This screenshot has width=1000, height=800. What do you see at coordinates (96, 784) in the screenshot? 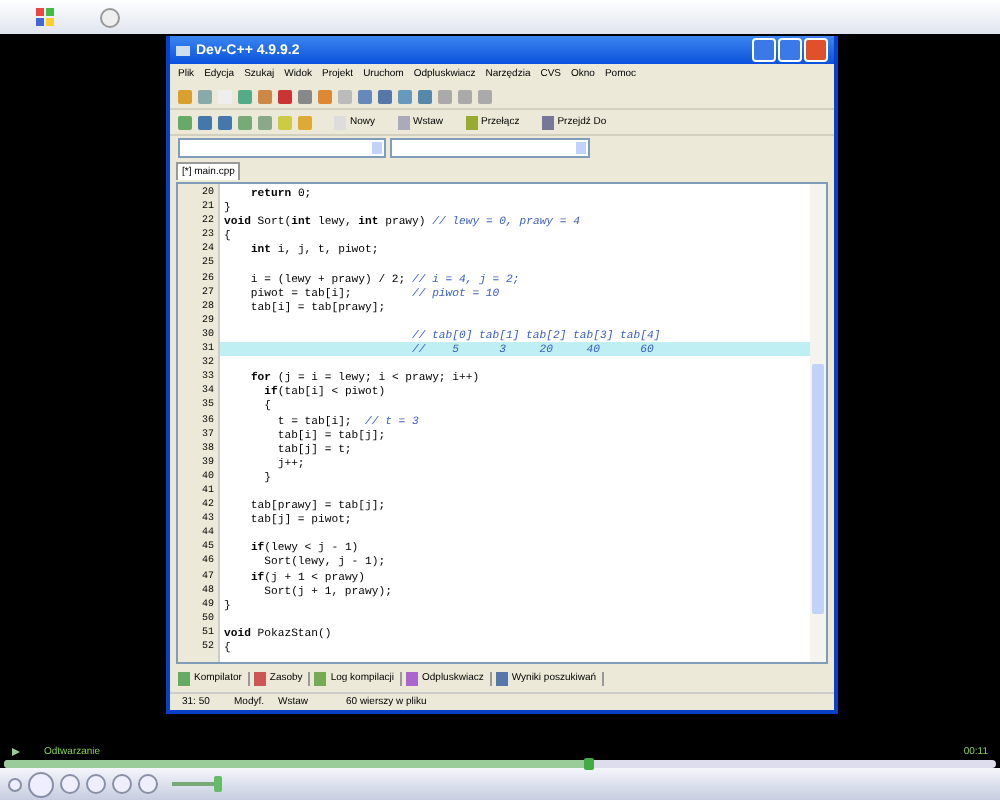
I see `previous-button` at bounding box center [96, 784].